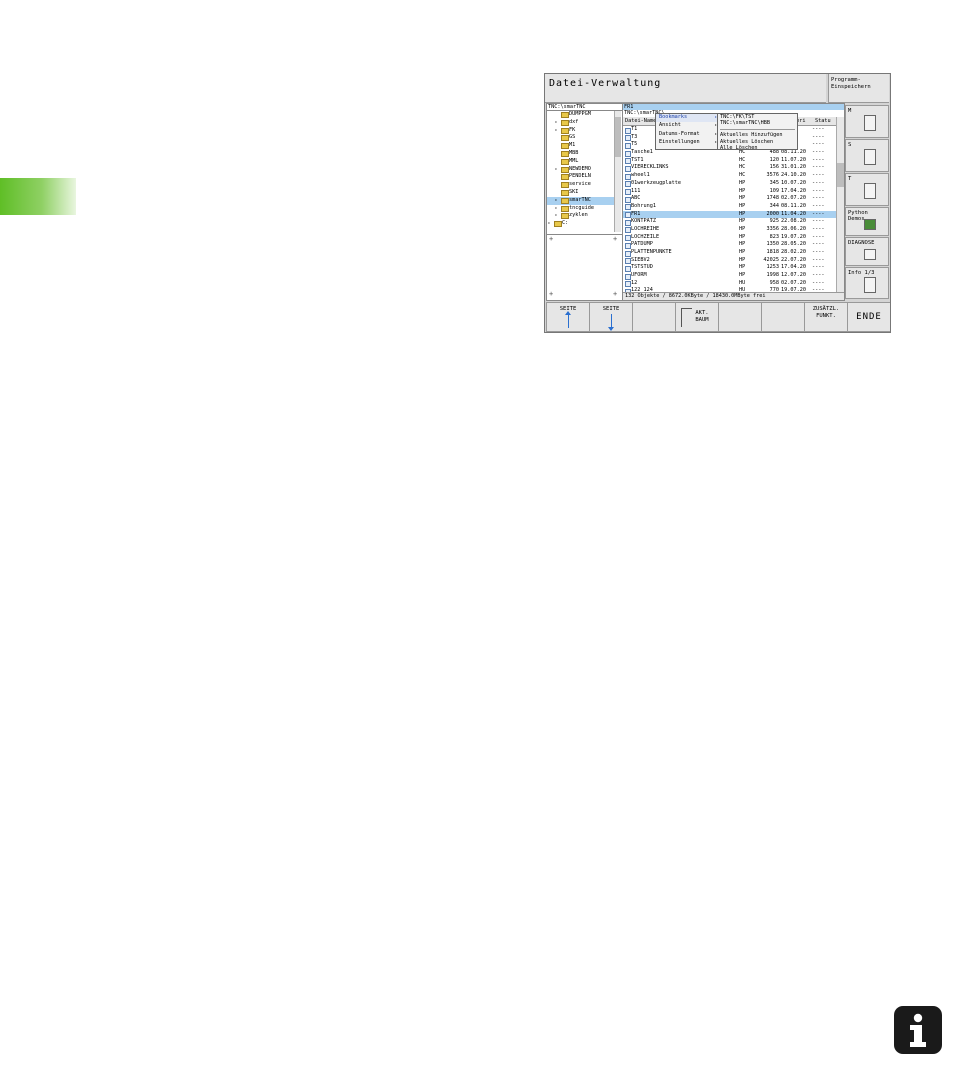 The width and height of the screenshot is (954, 1090). Describe the element at coordinates (611, 317) in the screenshot. I see `softkey-page-down: SEITE` at that location.